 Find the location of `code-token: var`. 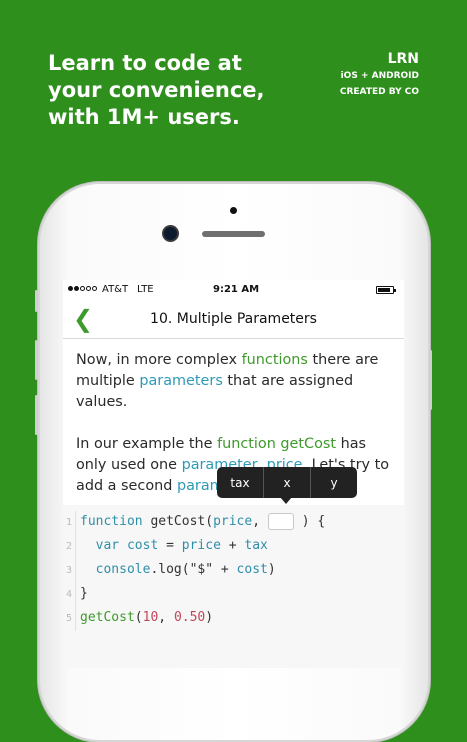

code-token: var is located at coordinates (103, 545).